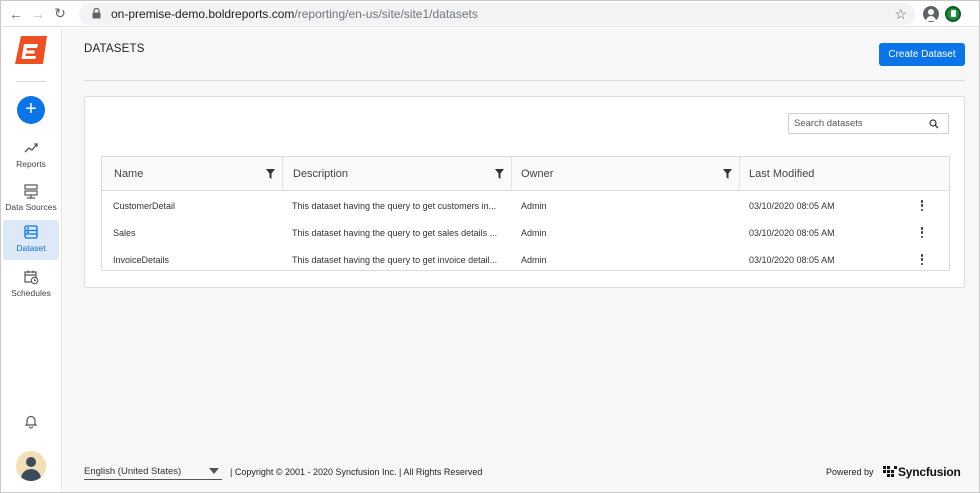 The width and height of the screenshot is (980, 493). What do you see at coordinates (929, 472) in the screenshot?
I see `syncfusion-wordmark: Syncfusion` at bounding box center [929, 472].